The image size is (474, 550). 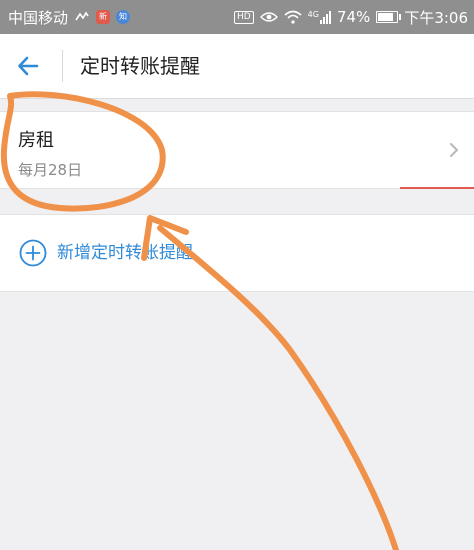 I want to click on cell-signal-icon: 4G, so click(x=319, y=16).